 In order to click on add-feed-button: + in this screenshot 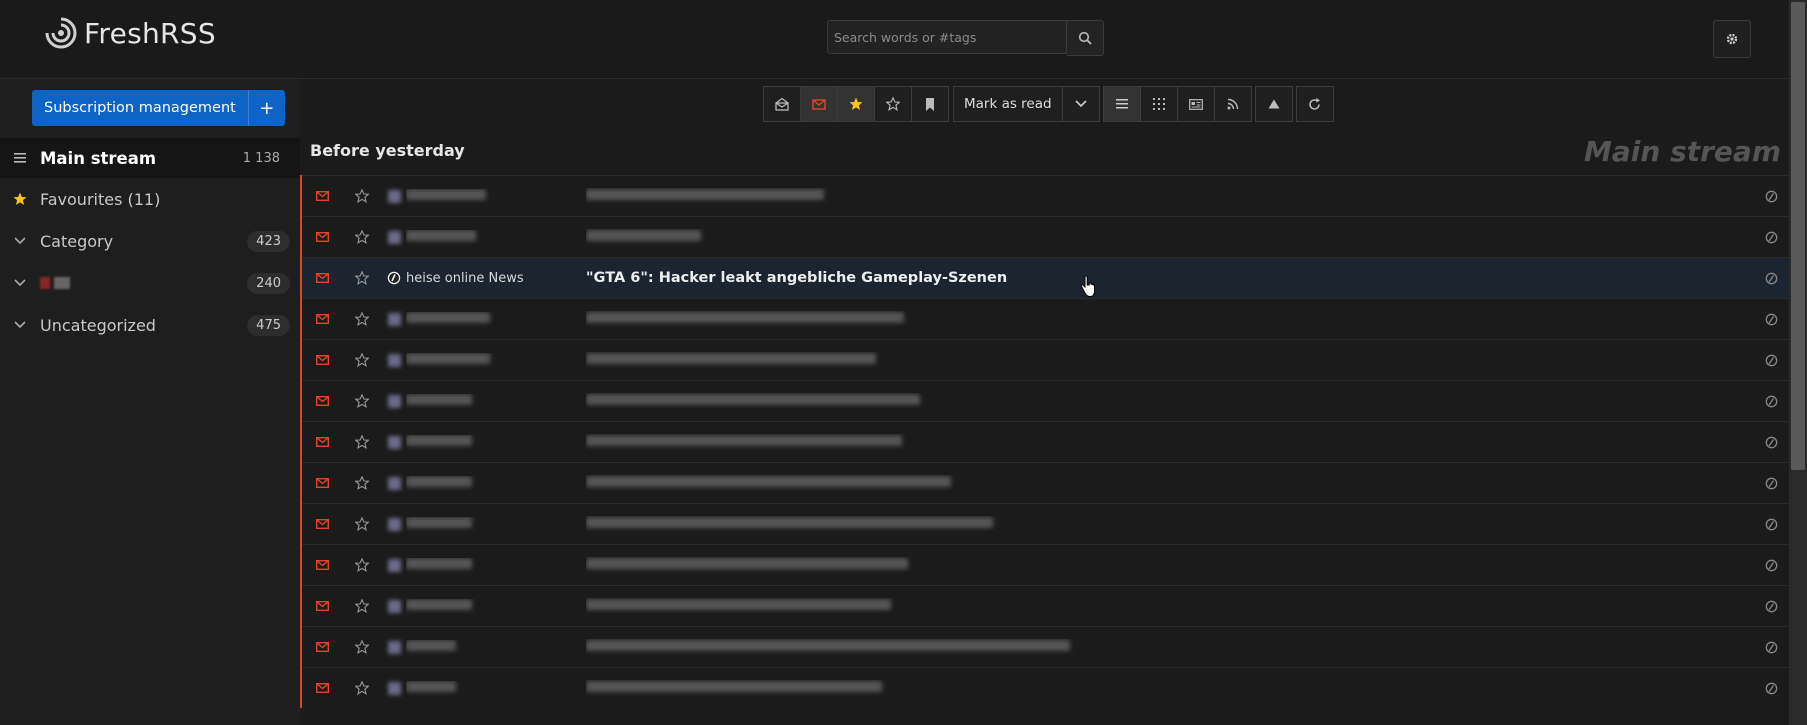, I will do `click(266, 108)`.